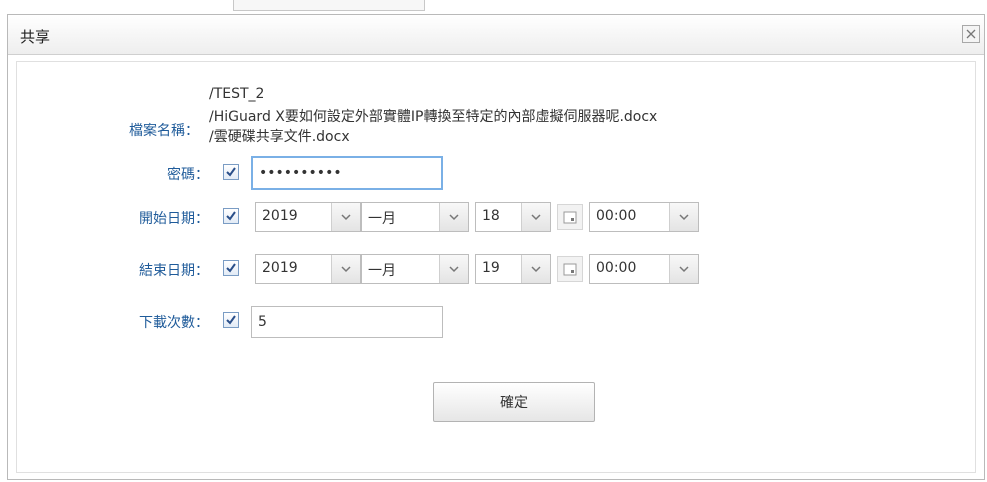 The height and width of the screenshot is (482, 987). Describe the element at coordinates (491, 216) in the screenshot. I see `start-day-value: 18` at that location.